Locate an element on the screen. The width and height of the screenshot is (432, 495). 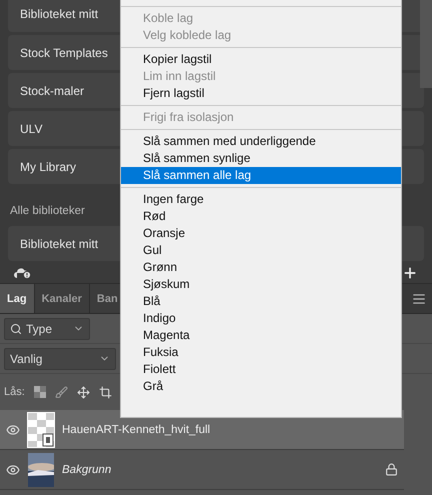
menu-item: Gul is located at coordinates (261, 250).